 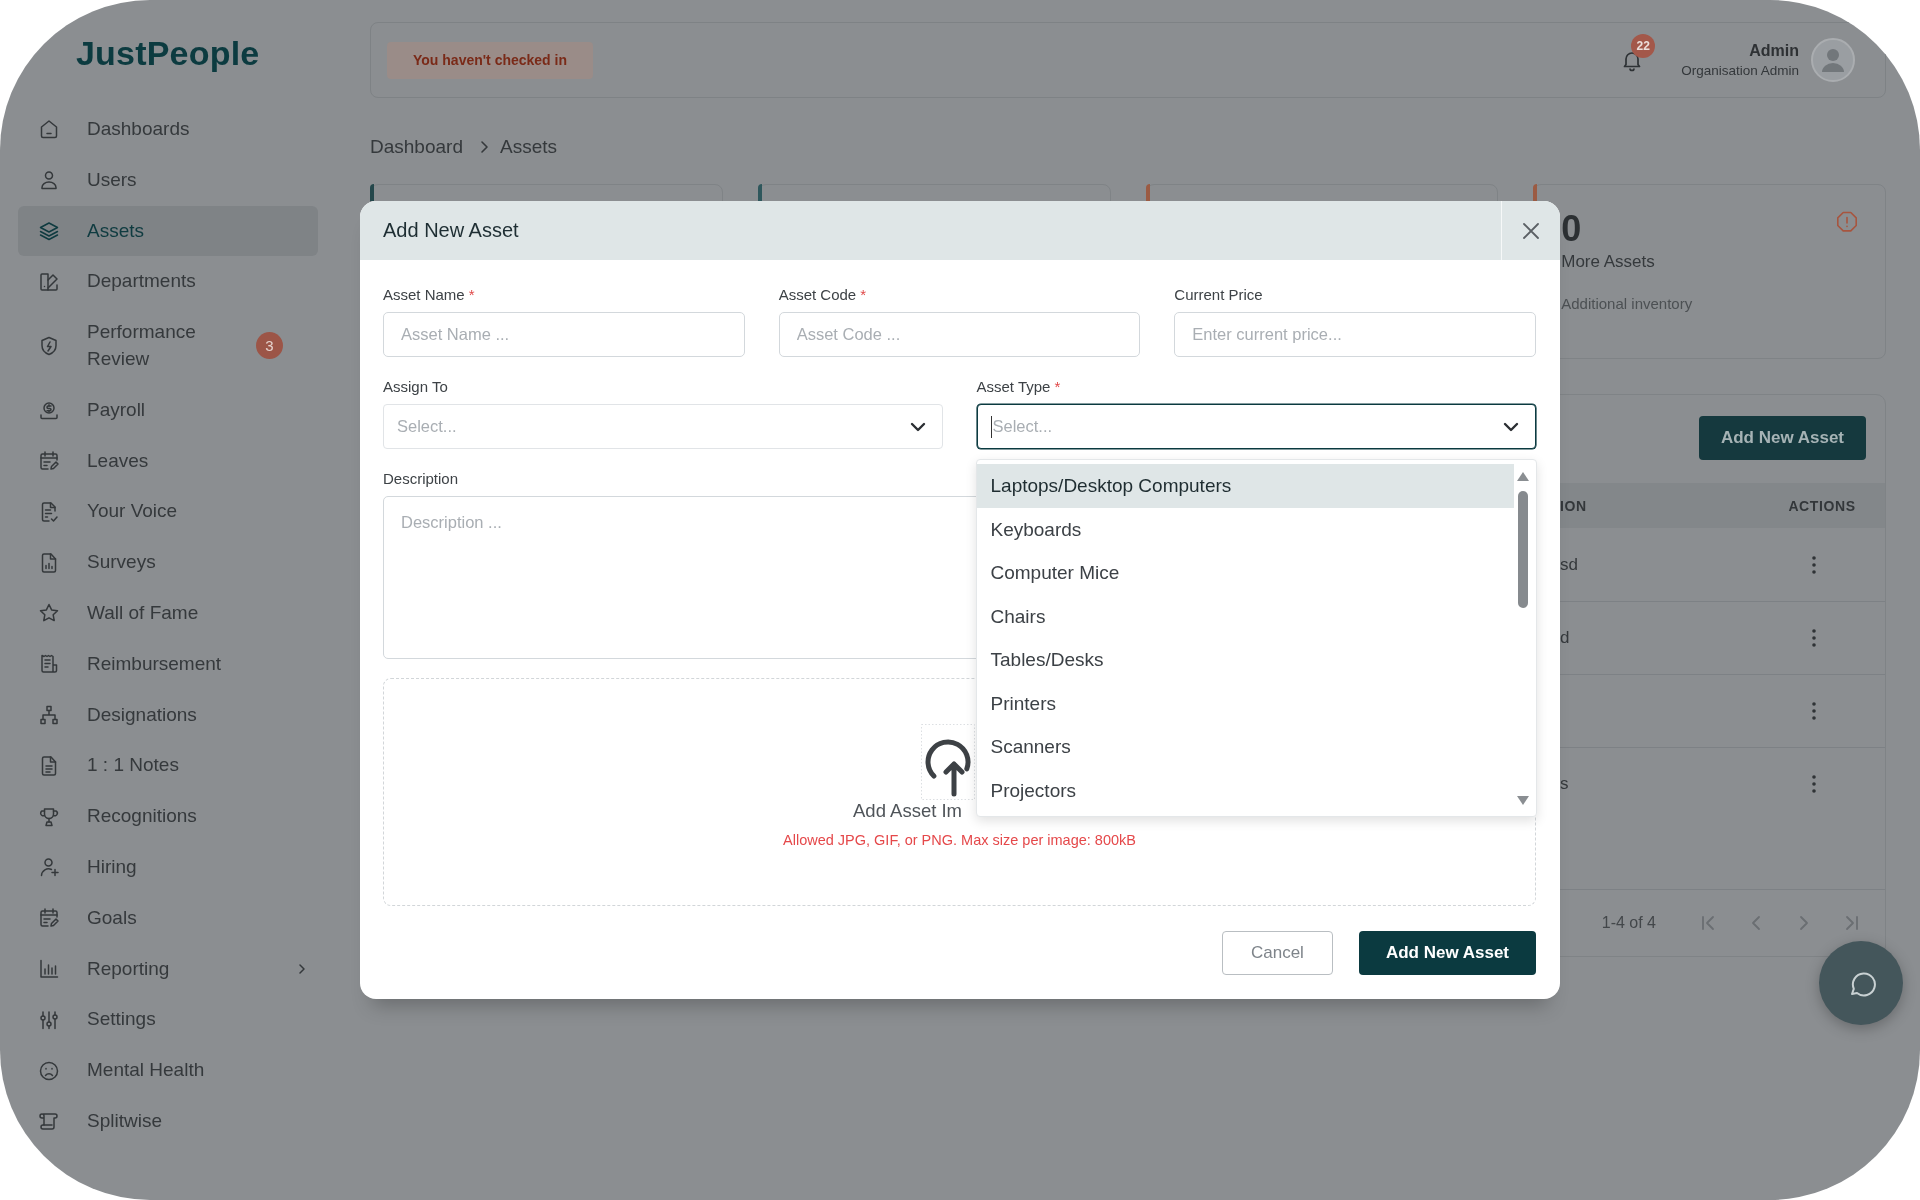 I want to click on count-badge: 3, so click(x=269, y=346).